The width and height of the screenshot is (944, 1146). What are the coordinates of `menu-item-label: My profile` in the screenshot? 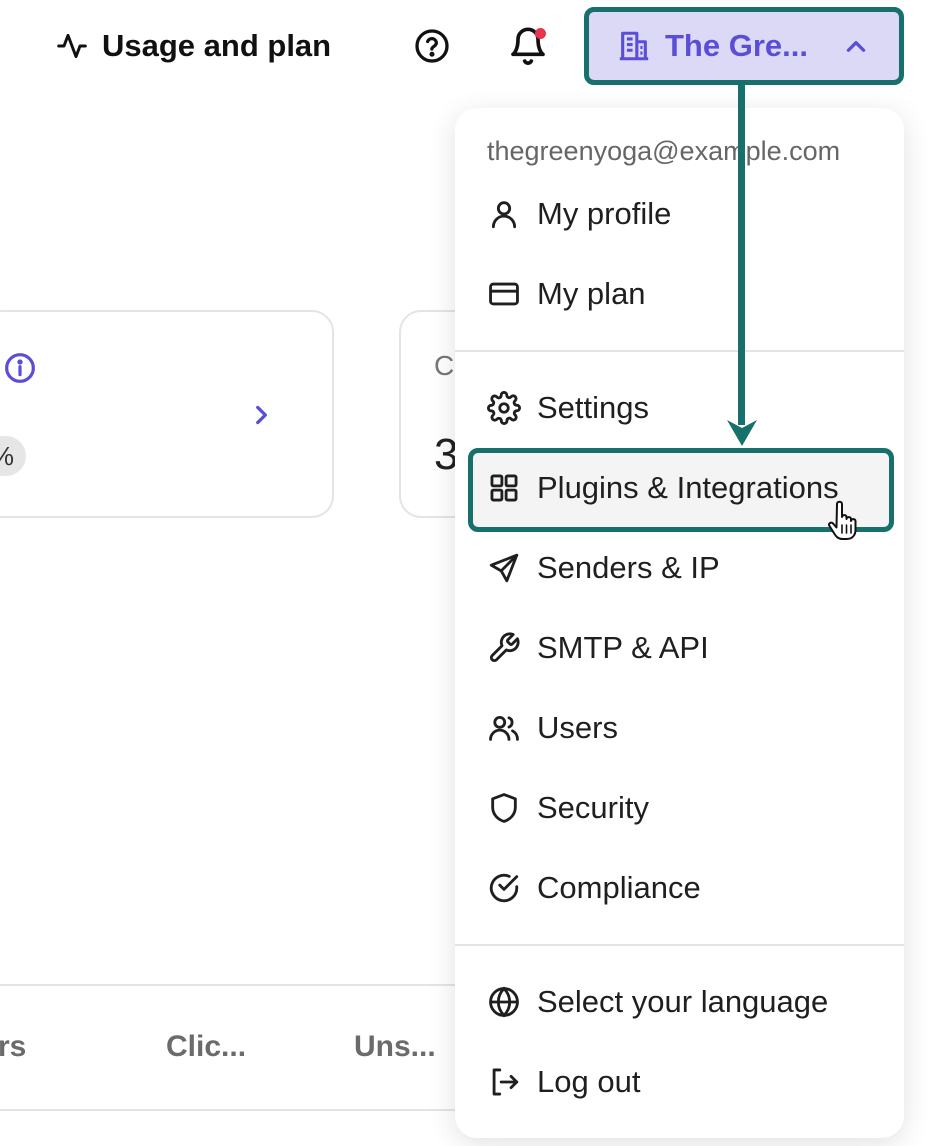 It's located at (604, 213).